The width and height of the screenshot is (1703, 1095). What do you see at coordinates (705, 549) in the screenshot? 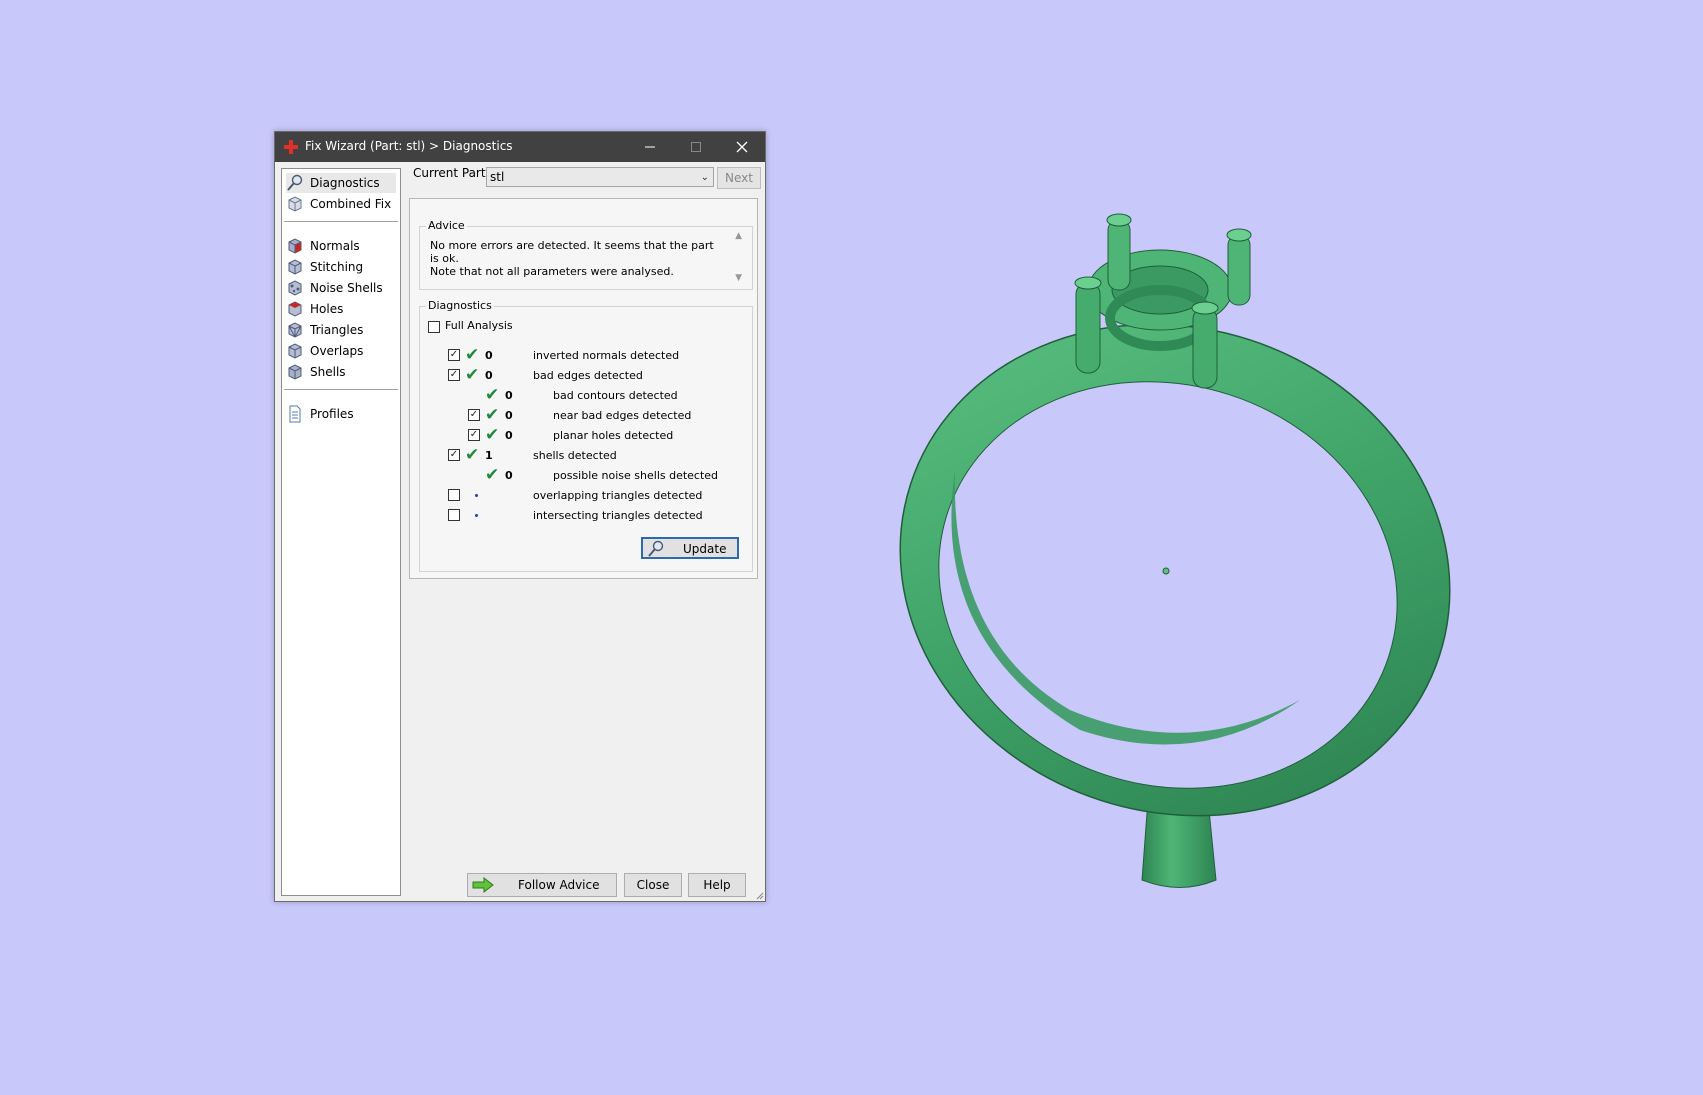
I see `update-label: Update` at bounding box center [705, 549].